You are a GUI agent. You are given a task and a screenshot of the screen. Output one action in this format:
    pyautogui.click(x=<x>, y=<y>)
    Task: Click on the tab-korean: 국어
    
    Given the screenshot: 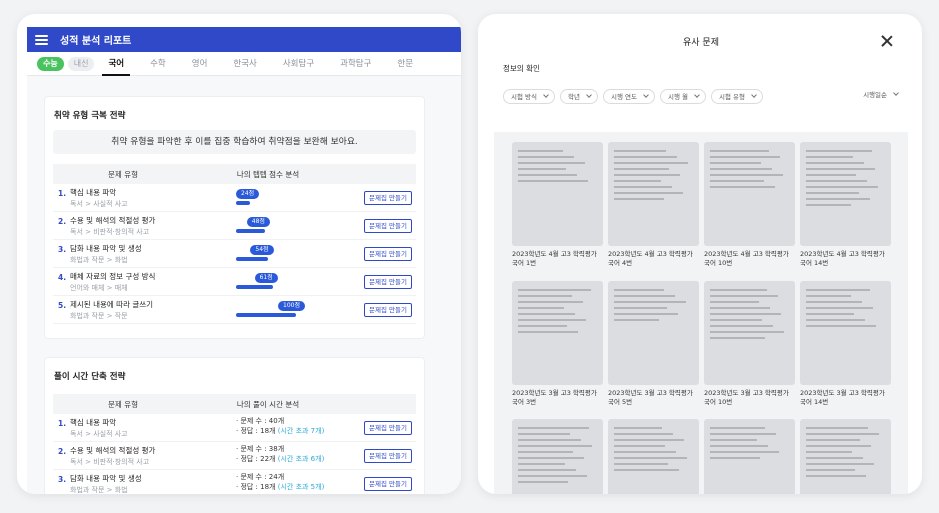 What is the action you would take?
    pyautogui.click(x=116, y=64)
    